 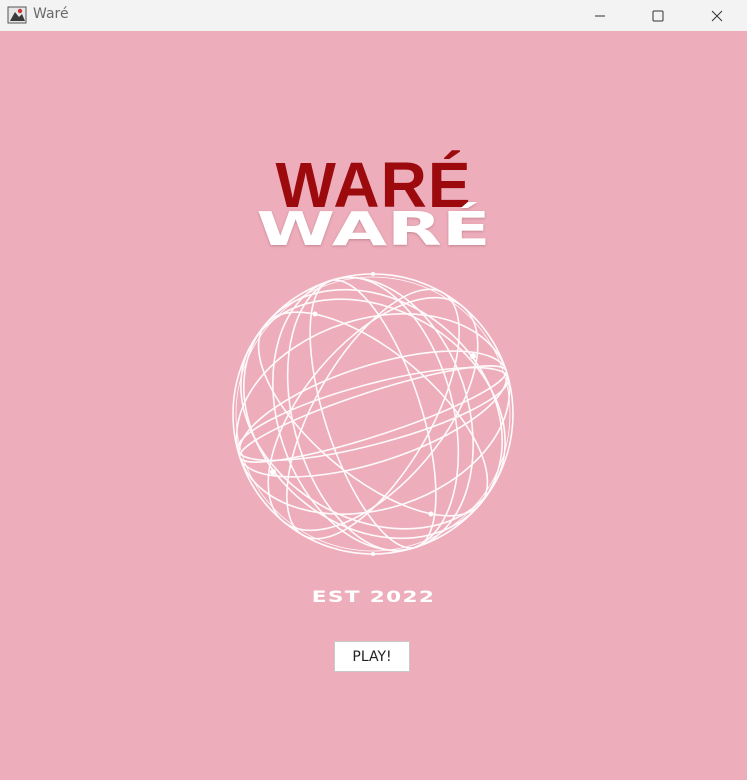 I want to click on logo-title-white: WARÉ, so click(x=373, y=229).